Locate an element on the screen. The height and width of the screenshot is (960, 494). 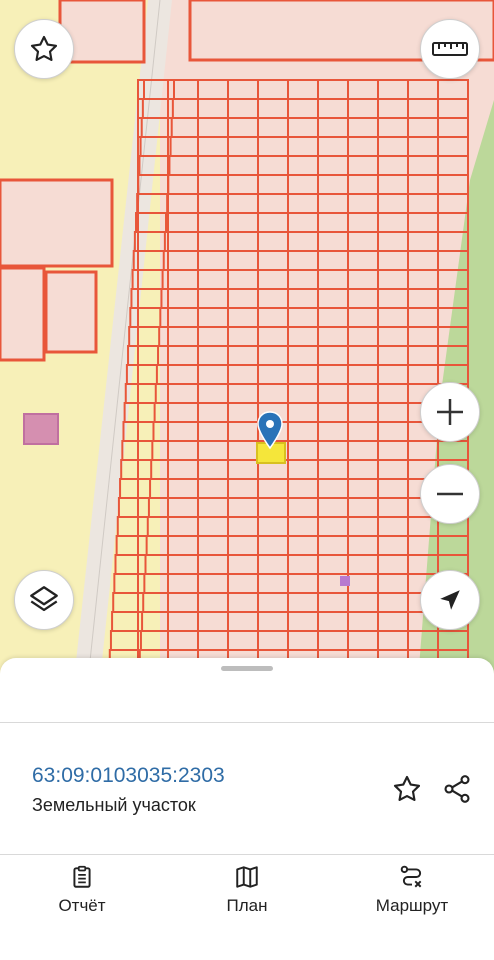
share-button is located at coordinates (457, 789).